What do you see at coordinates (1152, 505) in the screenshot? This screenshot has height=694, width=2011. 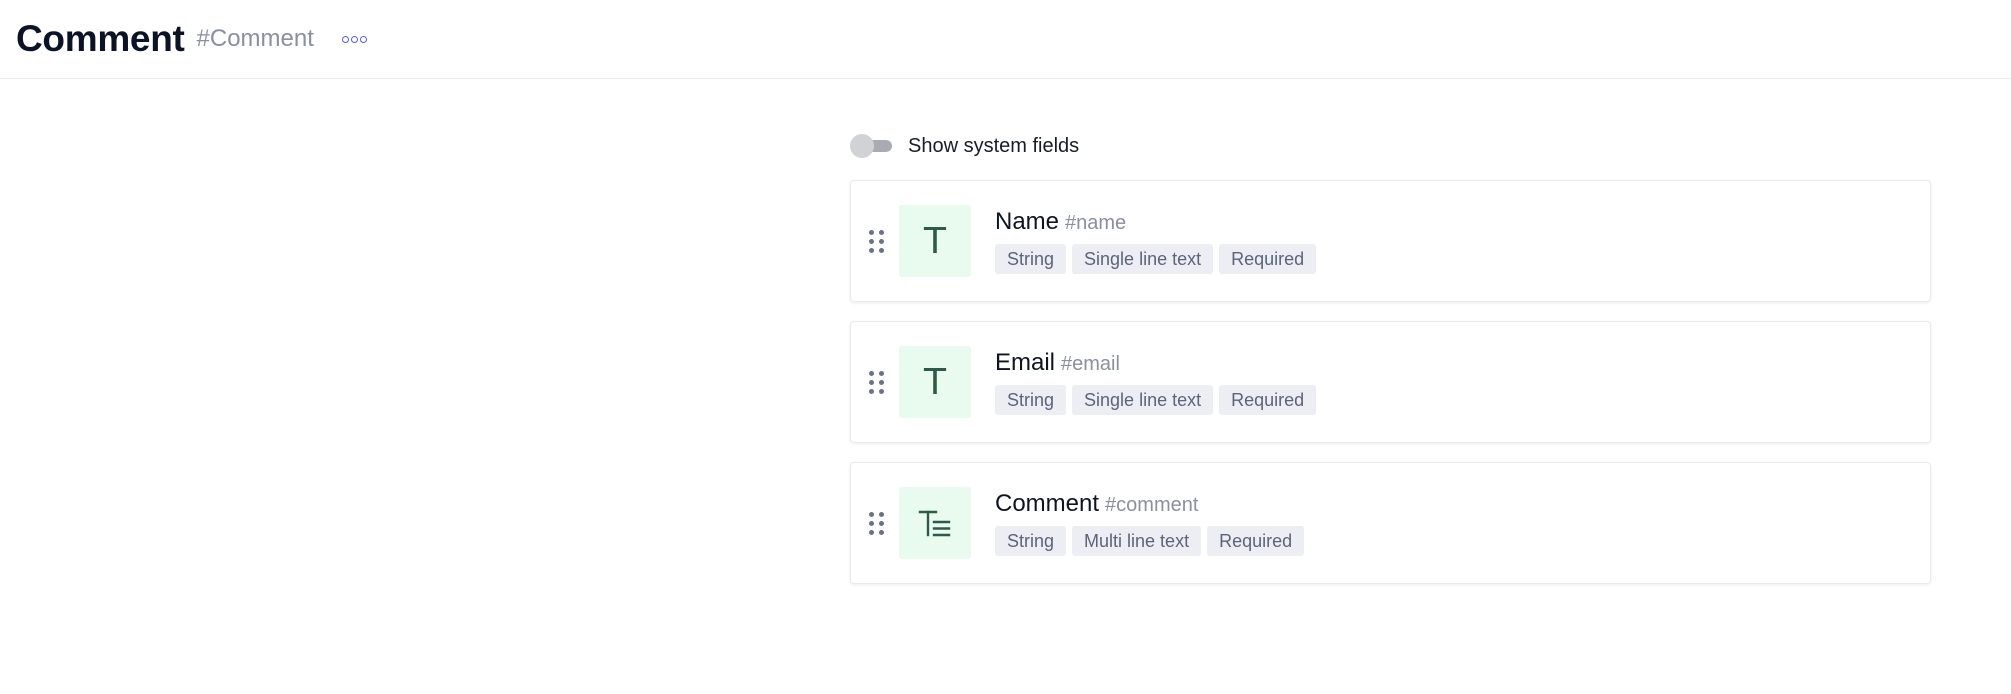 I see `field-api-id: #comment` at bounding box center [1152, 505].